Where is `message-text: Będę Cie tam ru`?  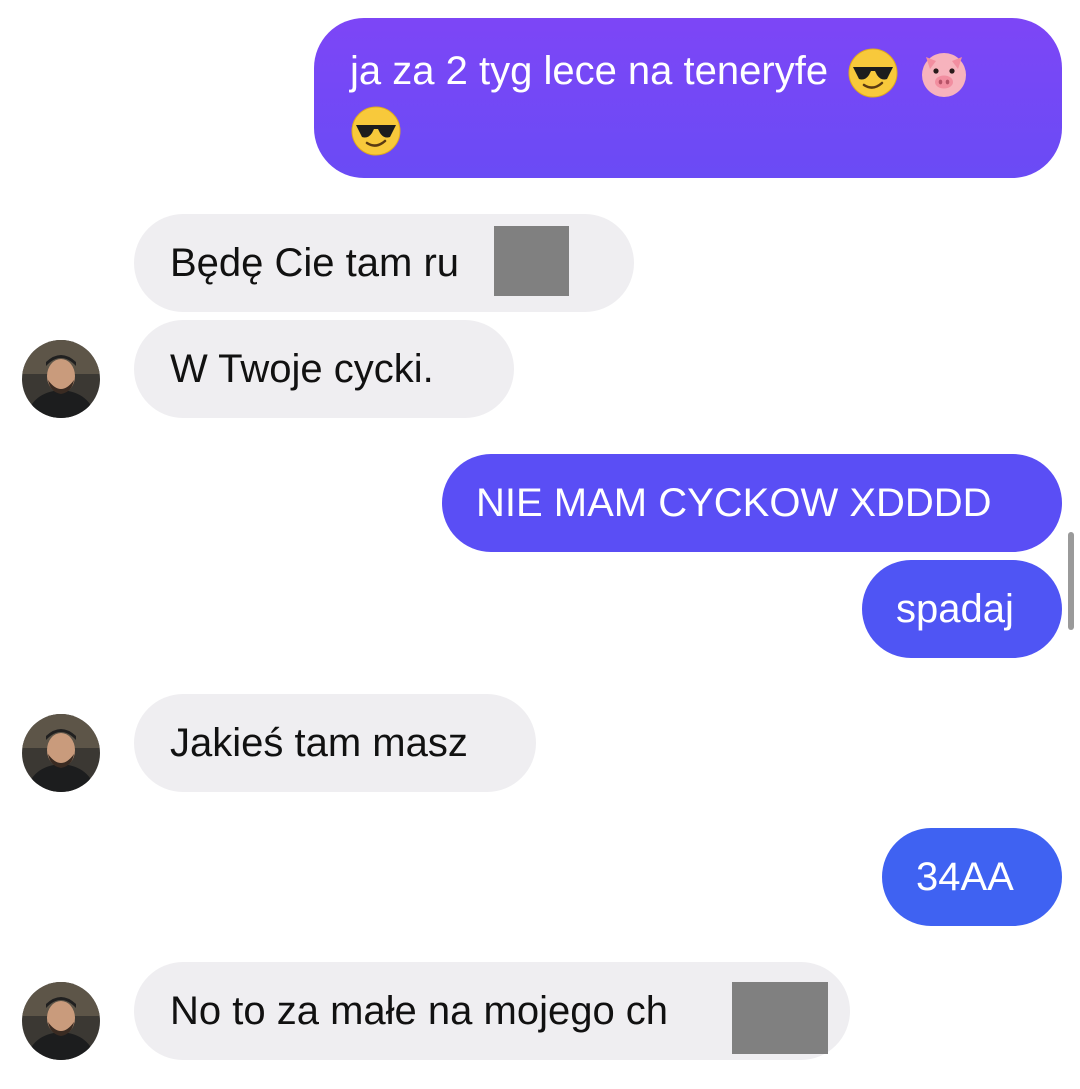 message-text: Będę Cie tam ru is located at coordinates (315, 263).